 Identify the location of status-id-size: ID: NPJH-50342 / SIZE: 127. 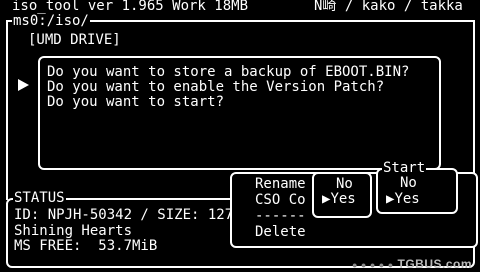
(124, 215).